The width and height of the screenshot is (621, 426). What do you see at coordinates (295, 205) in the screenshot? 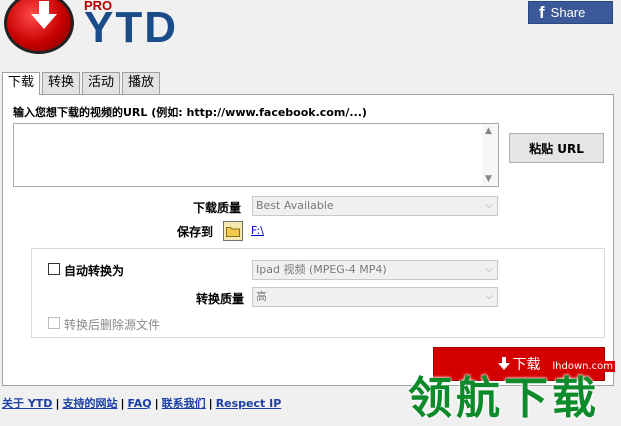
I see `download-quality-value: Best Available` at bounding box center [295, 205].